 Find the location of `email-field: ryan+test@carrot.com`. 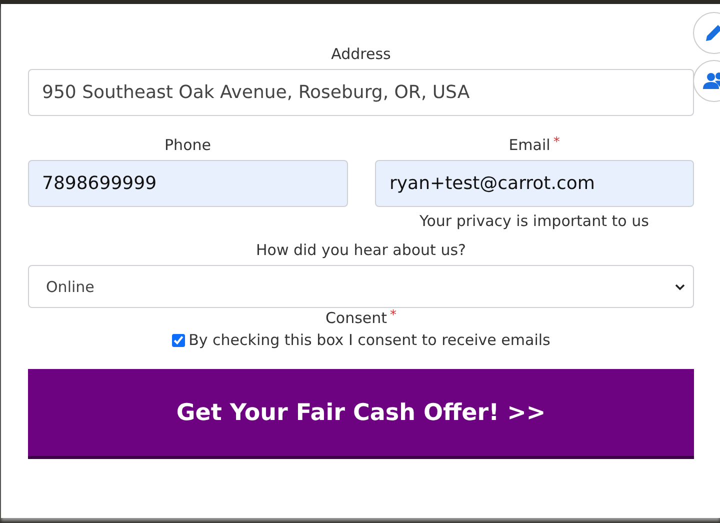

email-field: ryan+test@carrot.com is located at coordinates (534, 183).